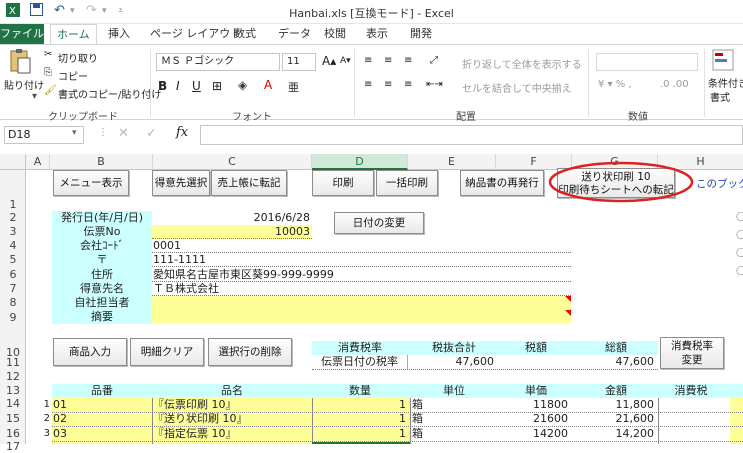 The width and height of the screenshot is (743, 453). What do you see at coordinates (361, 303) in the screenshot?
I see `staff-value` at bounding box center [361, 303].